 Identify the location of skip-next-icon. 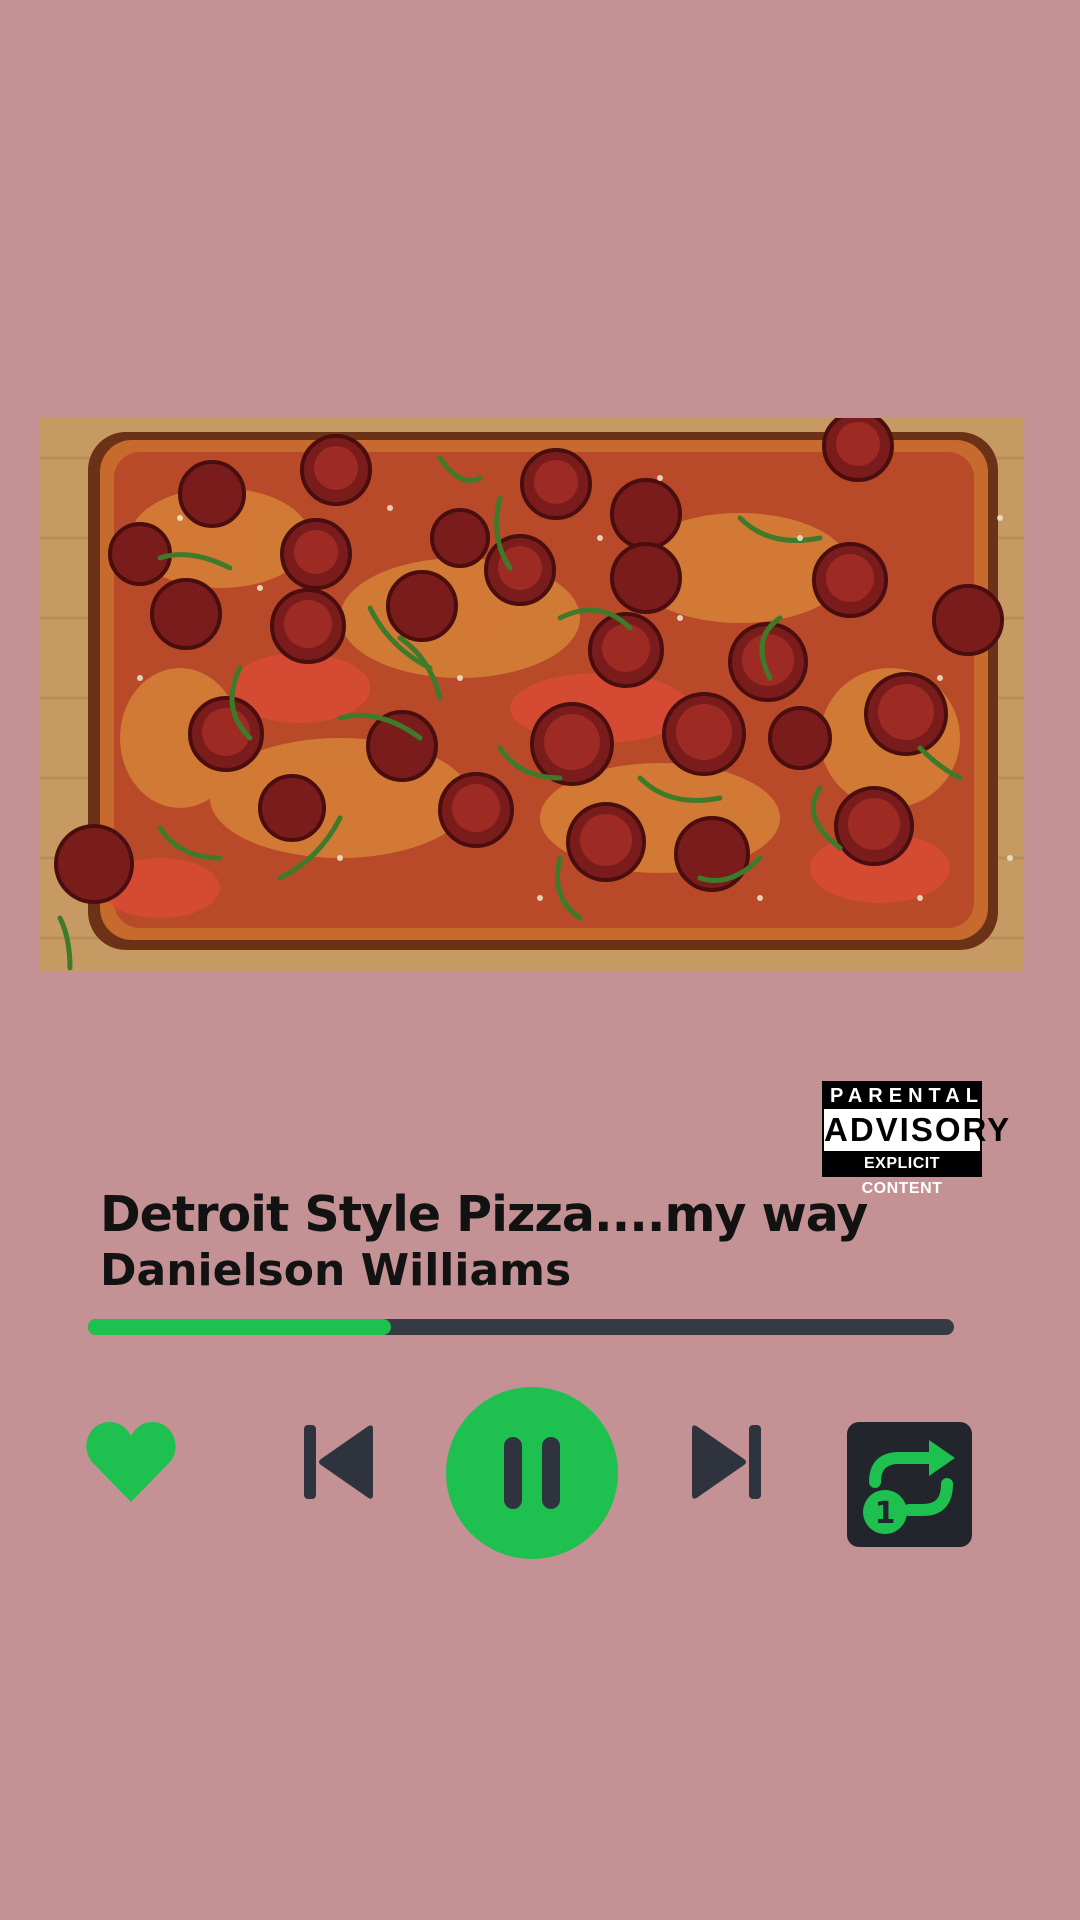
(726, 1462).